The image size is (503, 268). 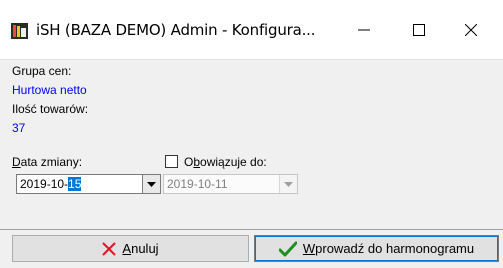 I want to click on minimize-icon, so click(x=364, y=30).